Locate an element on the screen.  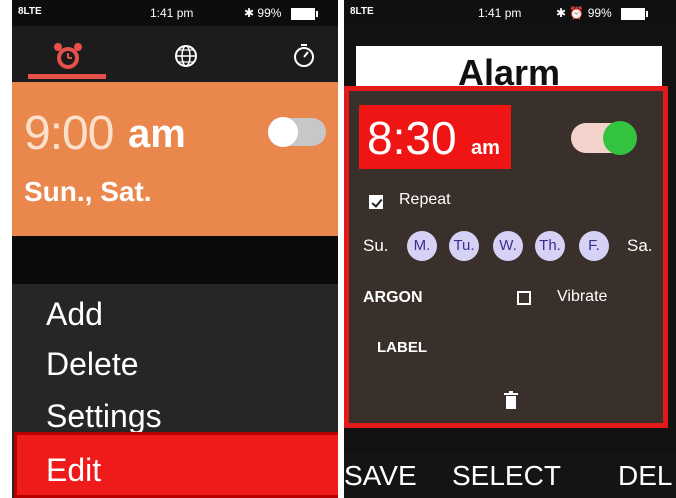
tab-alarm is located at coordinates (68, 56).